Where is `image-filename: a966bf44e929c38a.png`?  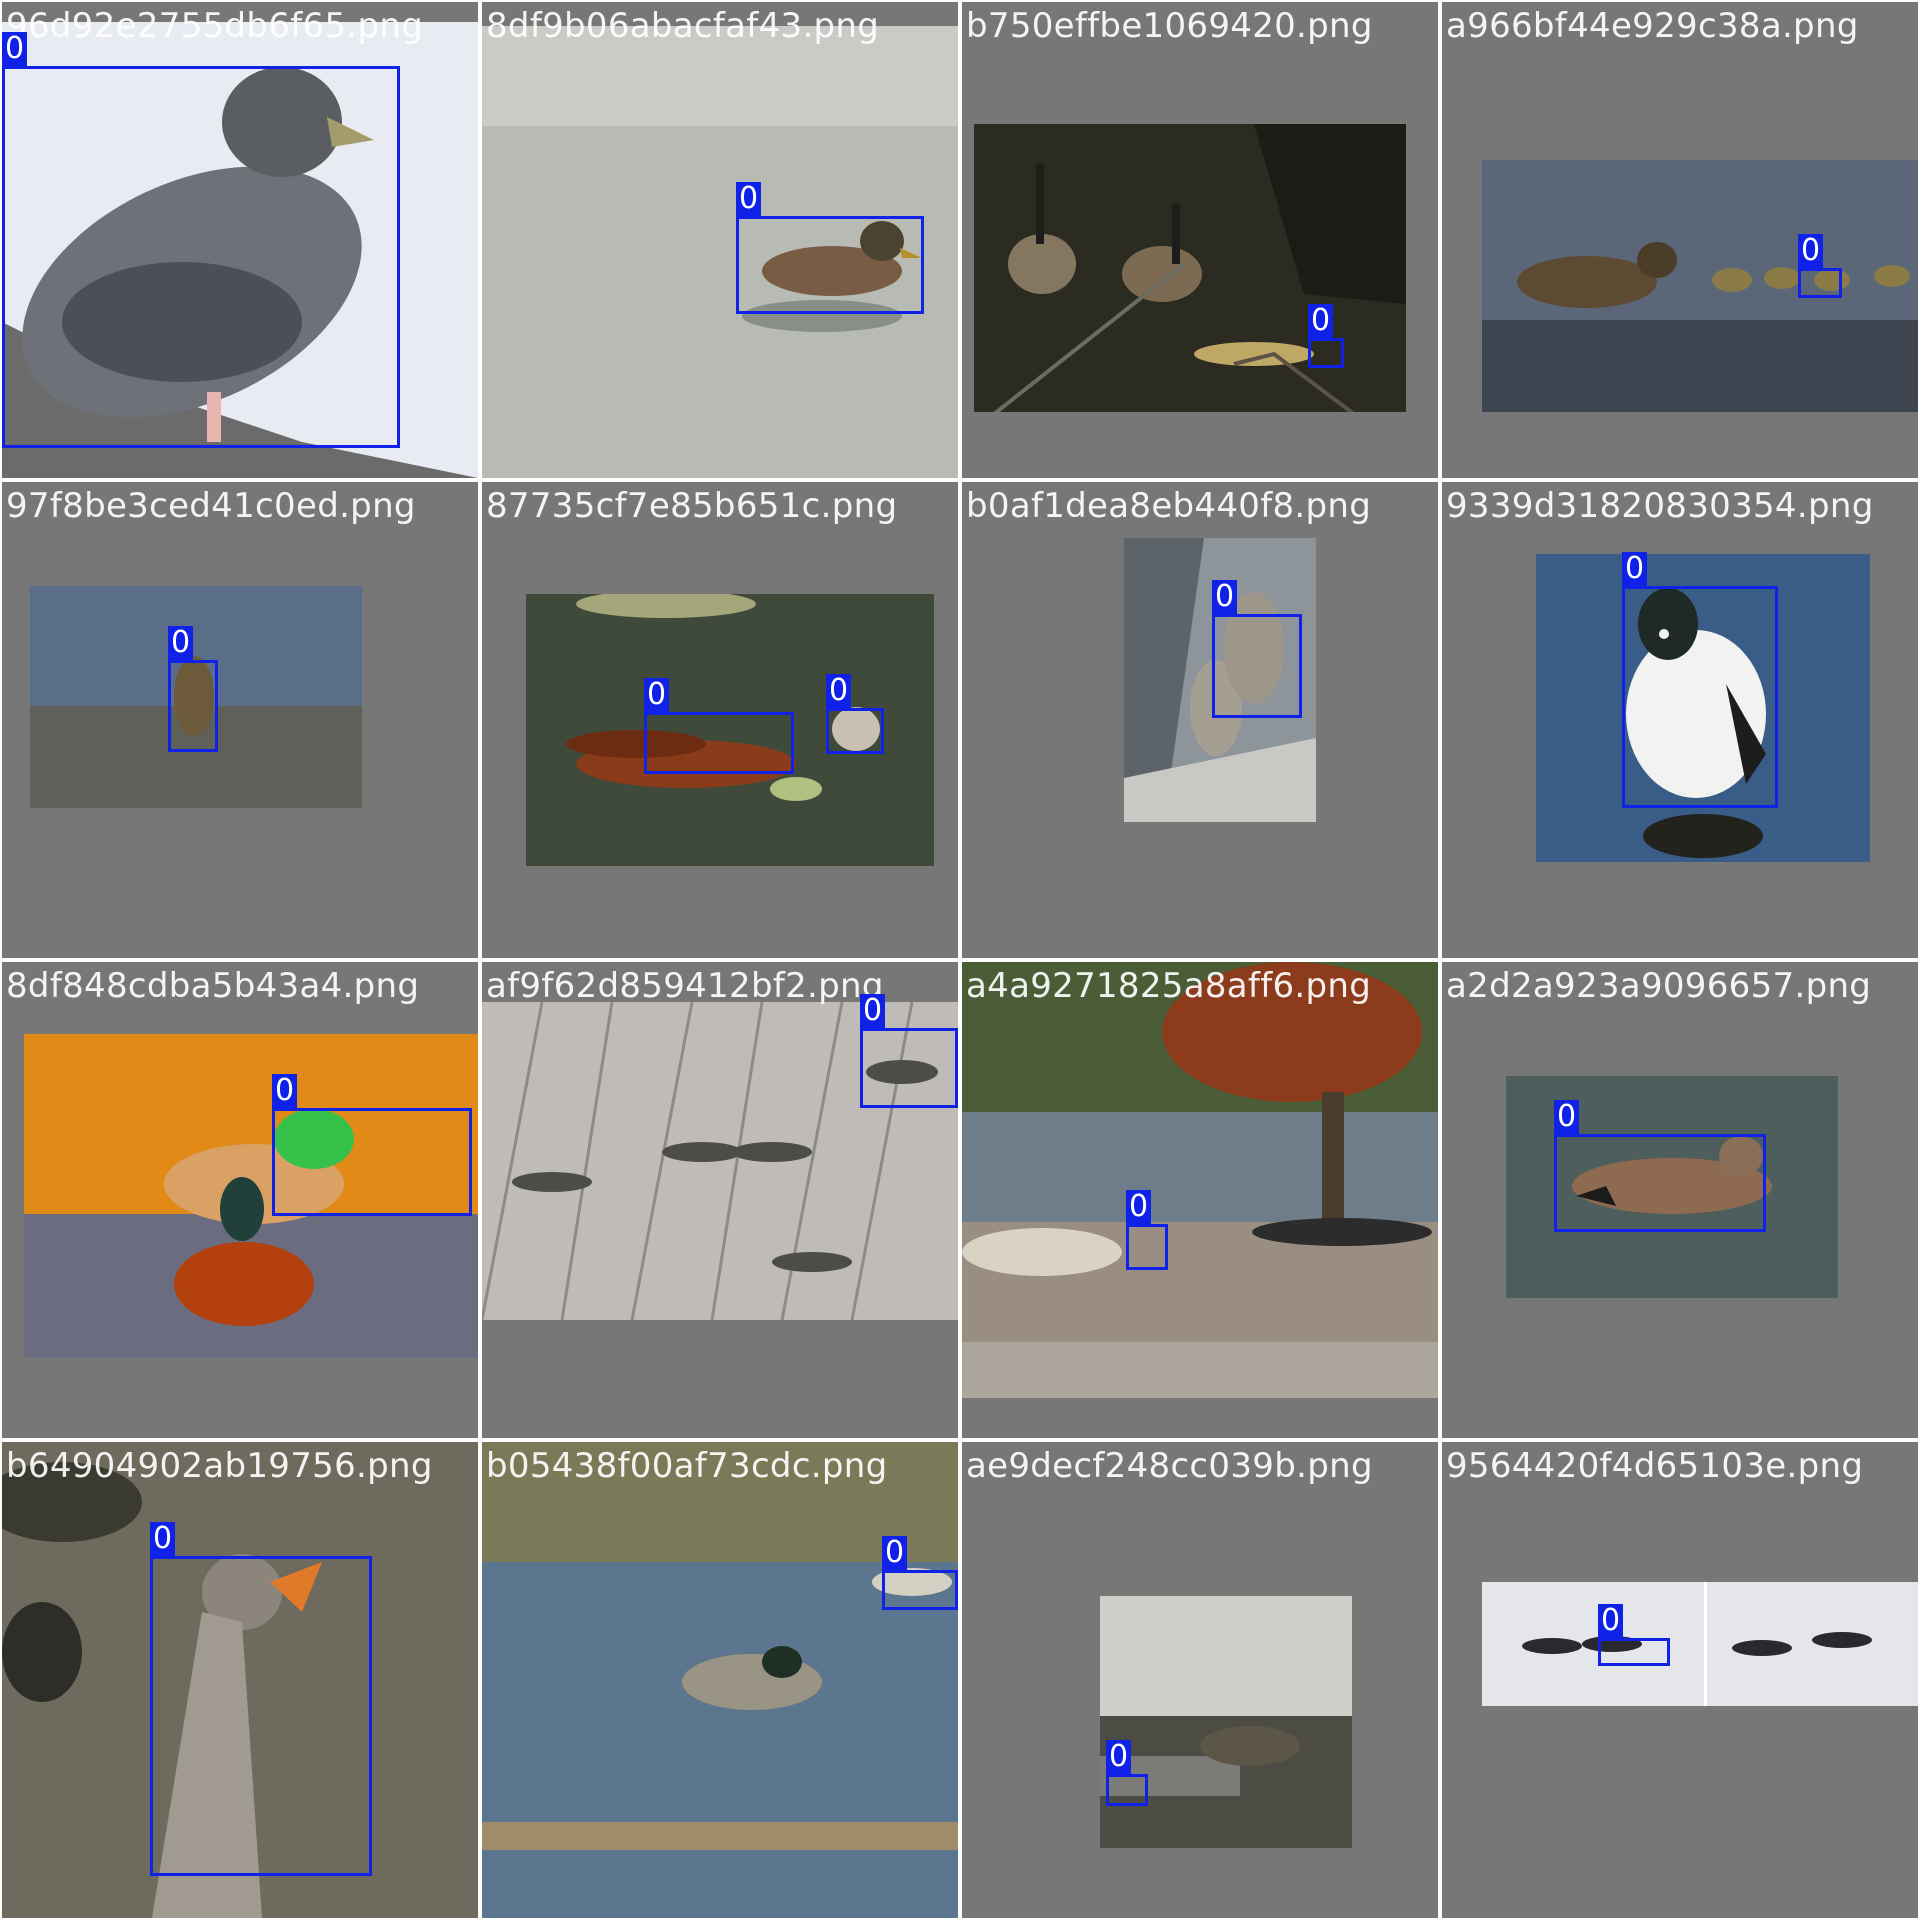
image-filename: a966bf44e929c38a.png is located at coordinates (1652, 26).